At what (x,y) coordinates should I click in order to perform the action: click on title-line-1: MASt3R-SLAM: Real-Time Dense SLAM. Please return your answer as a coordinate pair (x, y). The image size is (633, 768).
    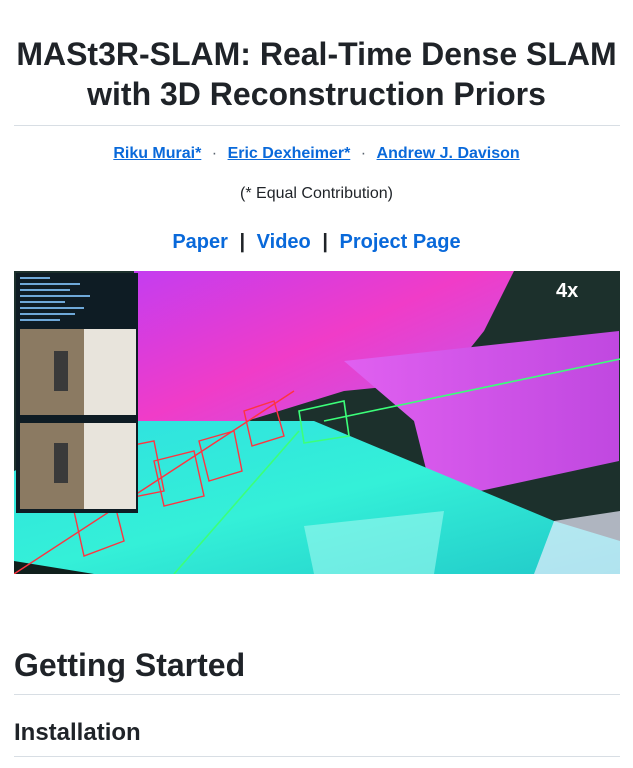
    Looking at the image, I should click on (316, 54).